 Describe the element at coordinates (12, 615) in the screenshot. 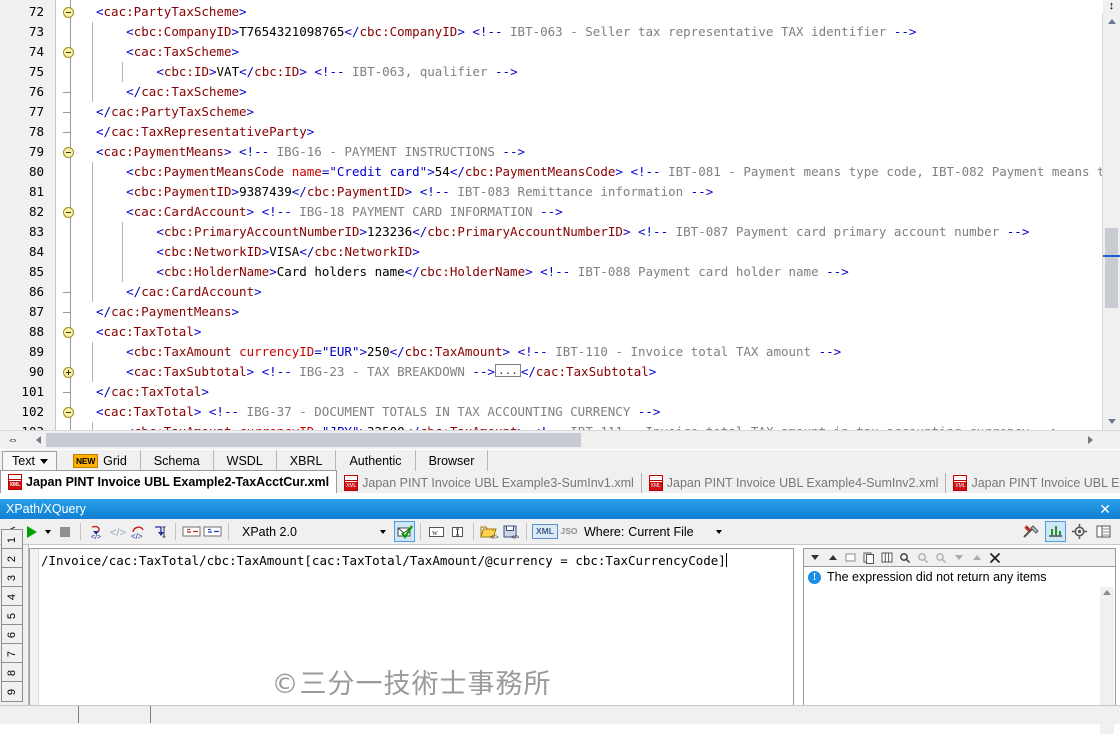

I see `xpath-window-tab-5: 5` at that location.